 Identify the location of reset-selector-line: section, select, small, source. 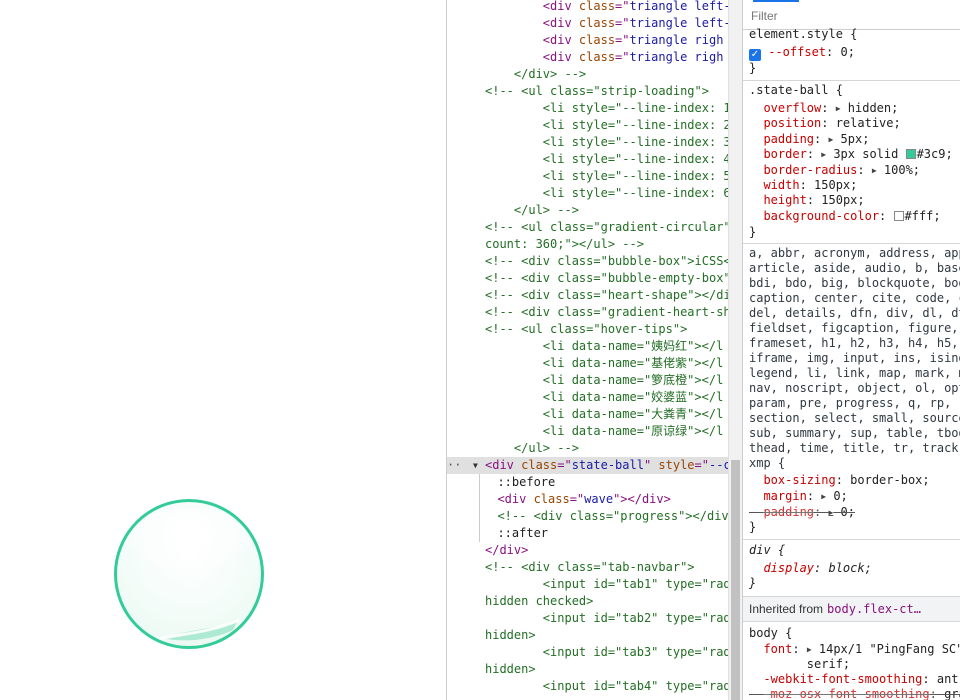
(854, 418).